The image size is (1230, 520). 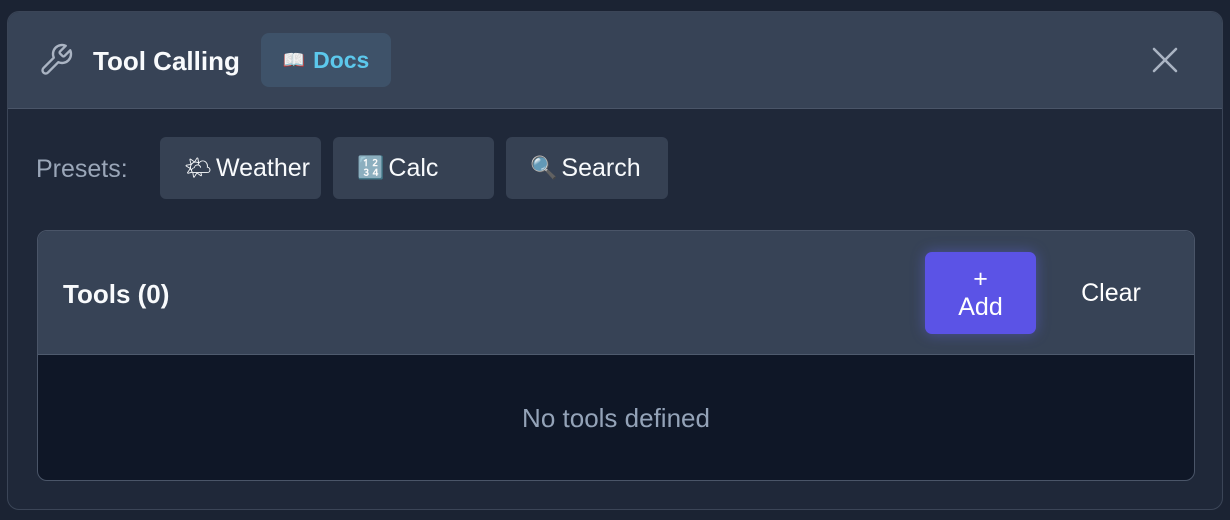 I want to click on empty-state-message: No tools defined, so click(x=616, y=417).